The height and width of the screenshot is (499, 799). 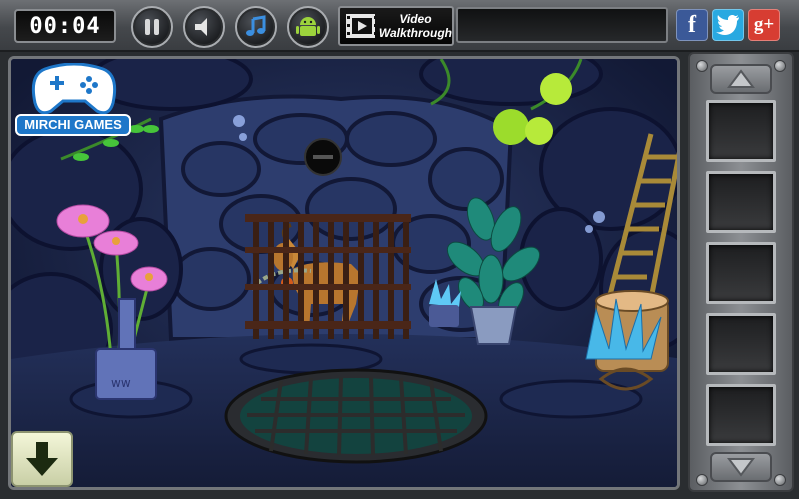 I want to click on android-icon, so click(x=308, y=26).